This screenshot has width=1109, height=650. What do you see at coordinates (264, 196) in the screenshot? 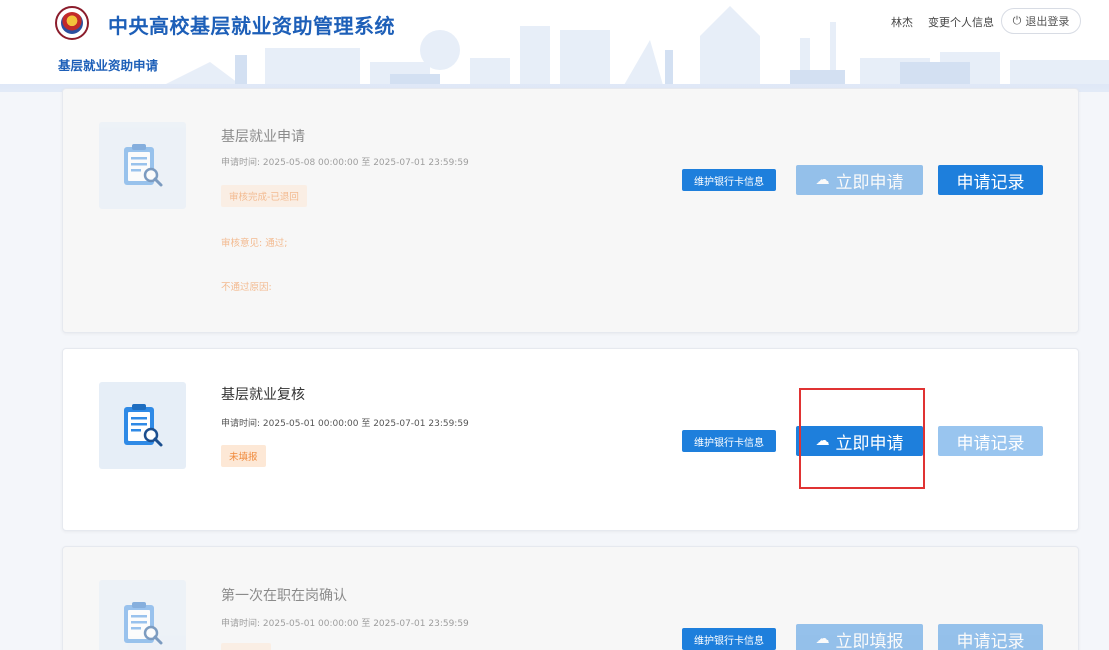
I see `status-badge: 审核完成-已退回` at bounding box center [264, 196].